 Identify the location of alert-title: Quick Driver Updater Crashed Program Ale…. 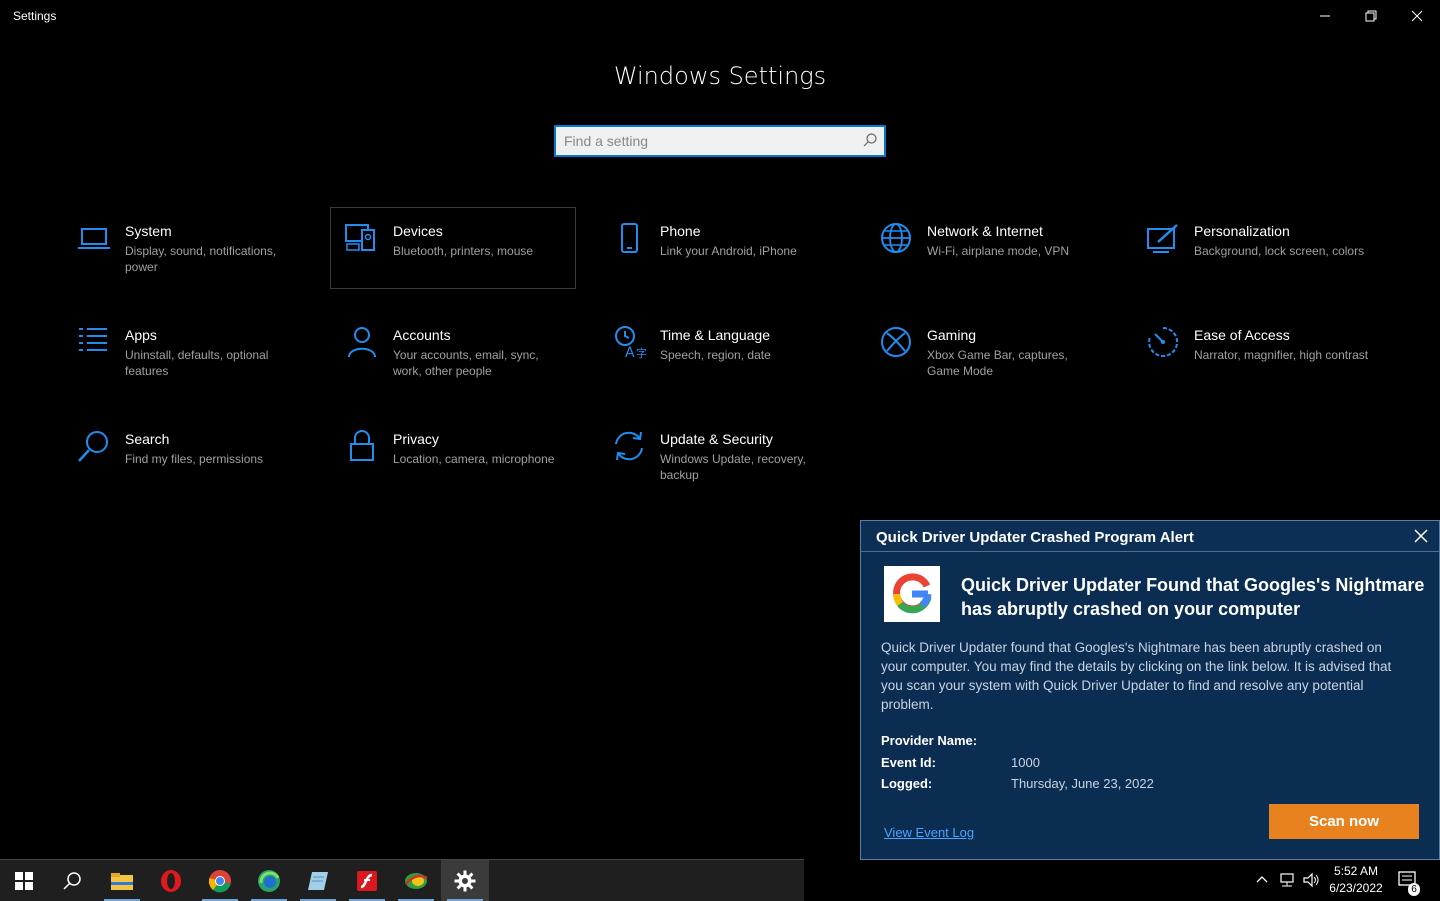
(1035, 537).